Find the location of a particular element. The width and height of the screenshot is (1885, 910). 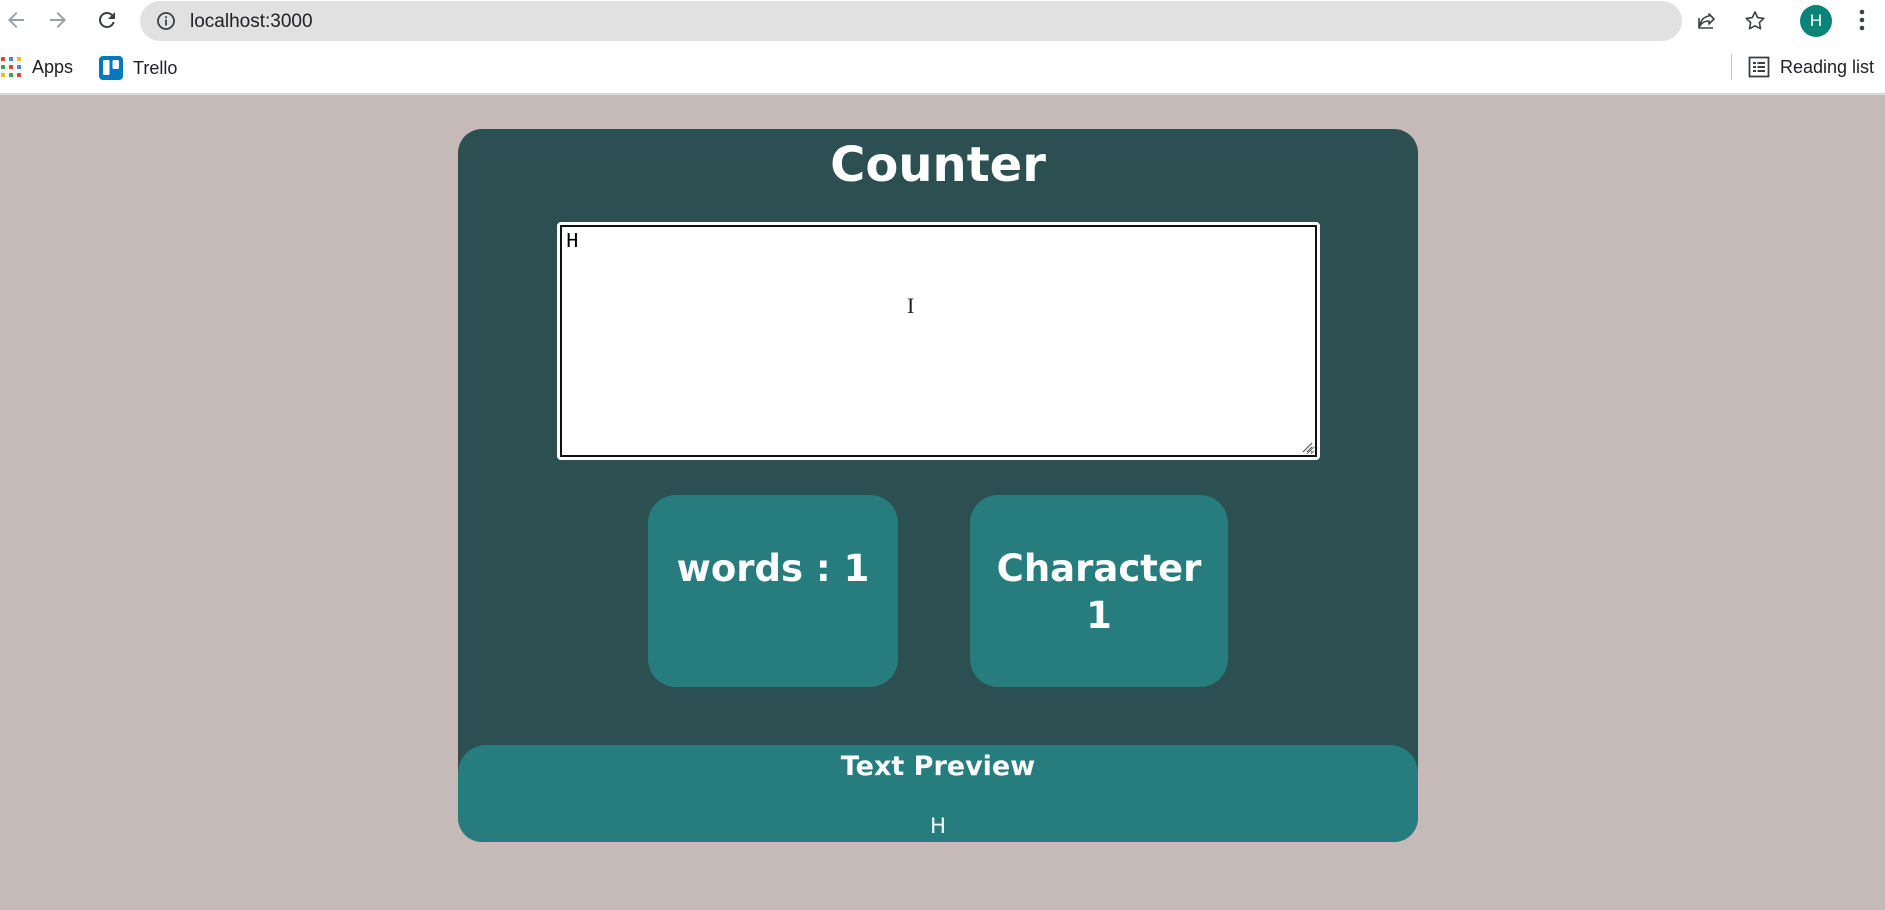

address-bar: localhost:3000 is located at coordinates (952, 21).